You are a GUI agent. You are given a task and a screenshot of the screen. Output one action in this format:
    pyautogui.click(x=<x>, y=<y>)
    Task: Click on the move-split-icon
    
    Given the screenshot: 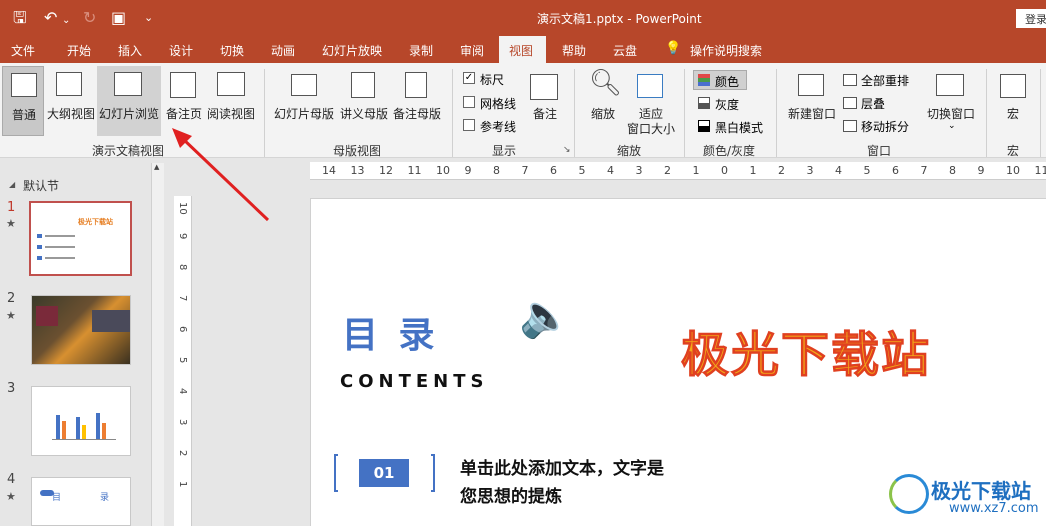 What is the action you would take?
    pyautogui.click(x=850, y=126)
    